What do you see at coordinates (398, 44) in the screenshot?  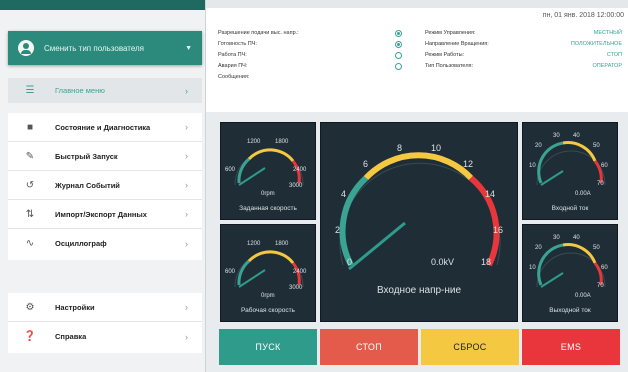 I see `status-indicator-ready` at bounding box center [398, 44].